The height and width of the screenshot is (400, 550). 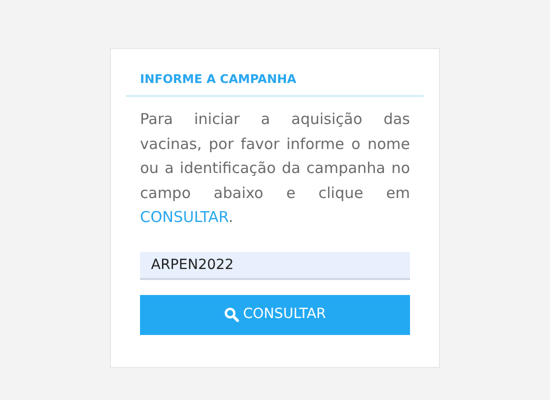 What do you see at coordinates (231, 314) in the screenshot?
I see `search-icon` at bounding box center [231, 314].